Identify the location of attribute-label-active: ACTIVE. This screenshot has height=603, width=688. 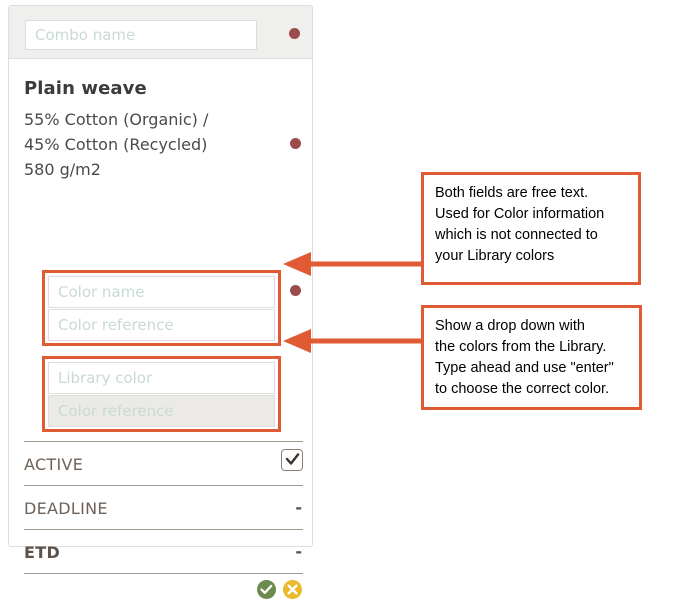
(54, 464).